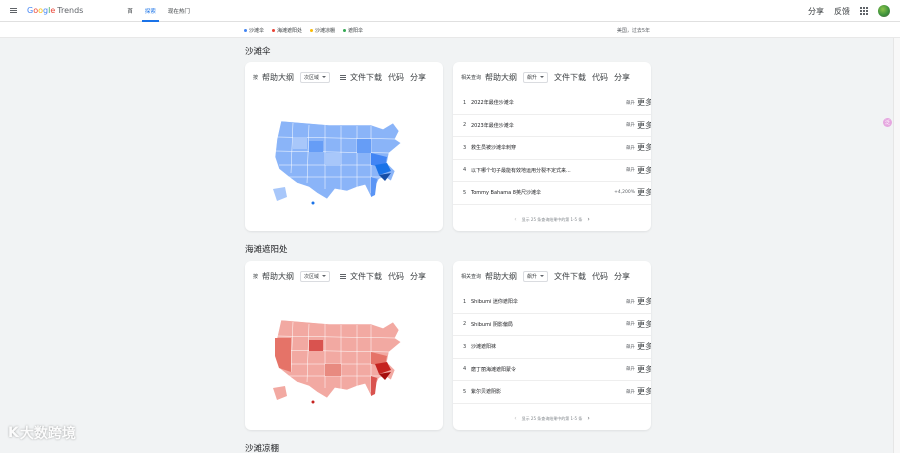 The width and height of the screenshot is (900, 453). What do you see at coordinates (13, 11) in the screenshot?
I see `hamburger-menu-icon` at bounding box center [13, 11].